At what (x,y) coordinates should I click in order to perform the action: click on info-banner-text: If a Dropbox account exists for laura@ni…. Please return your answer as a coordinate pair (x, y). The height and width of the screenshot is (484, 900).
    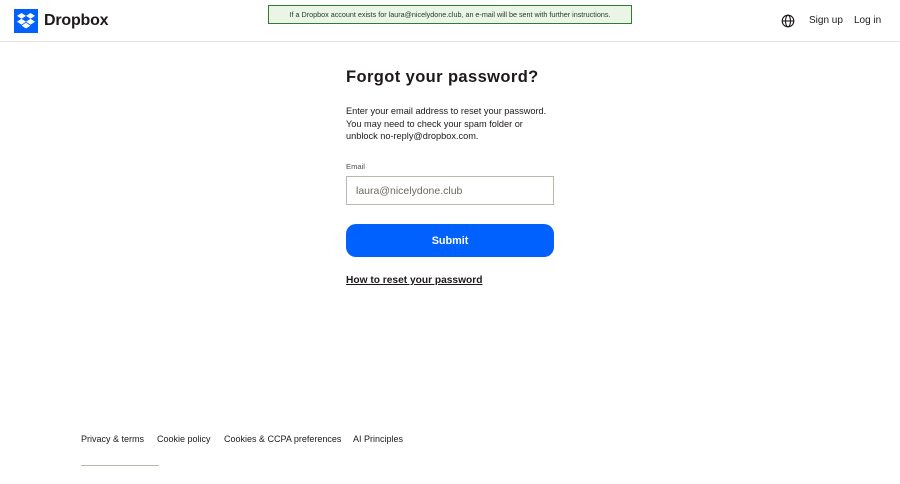
    Looking at the image, I should click on (450, 14).